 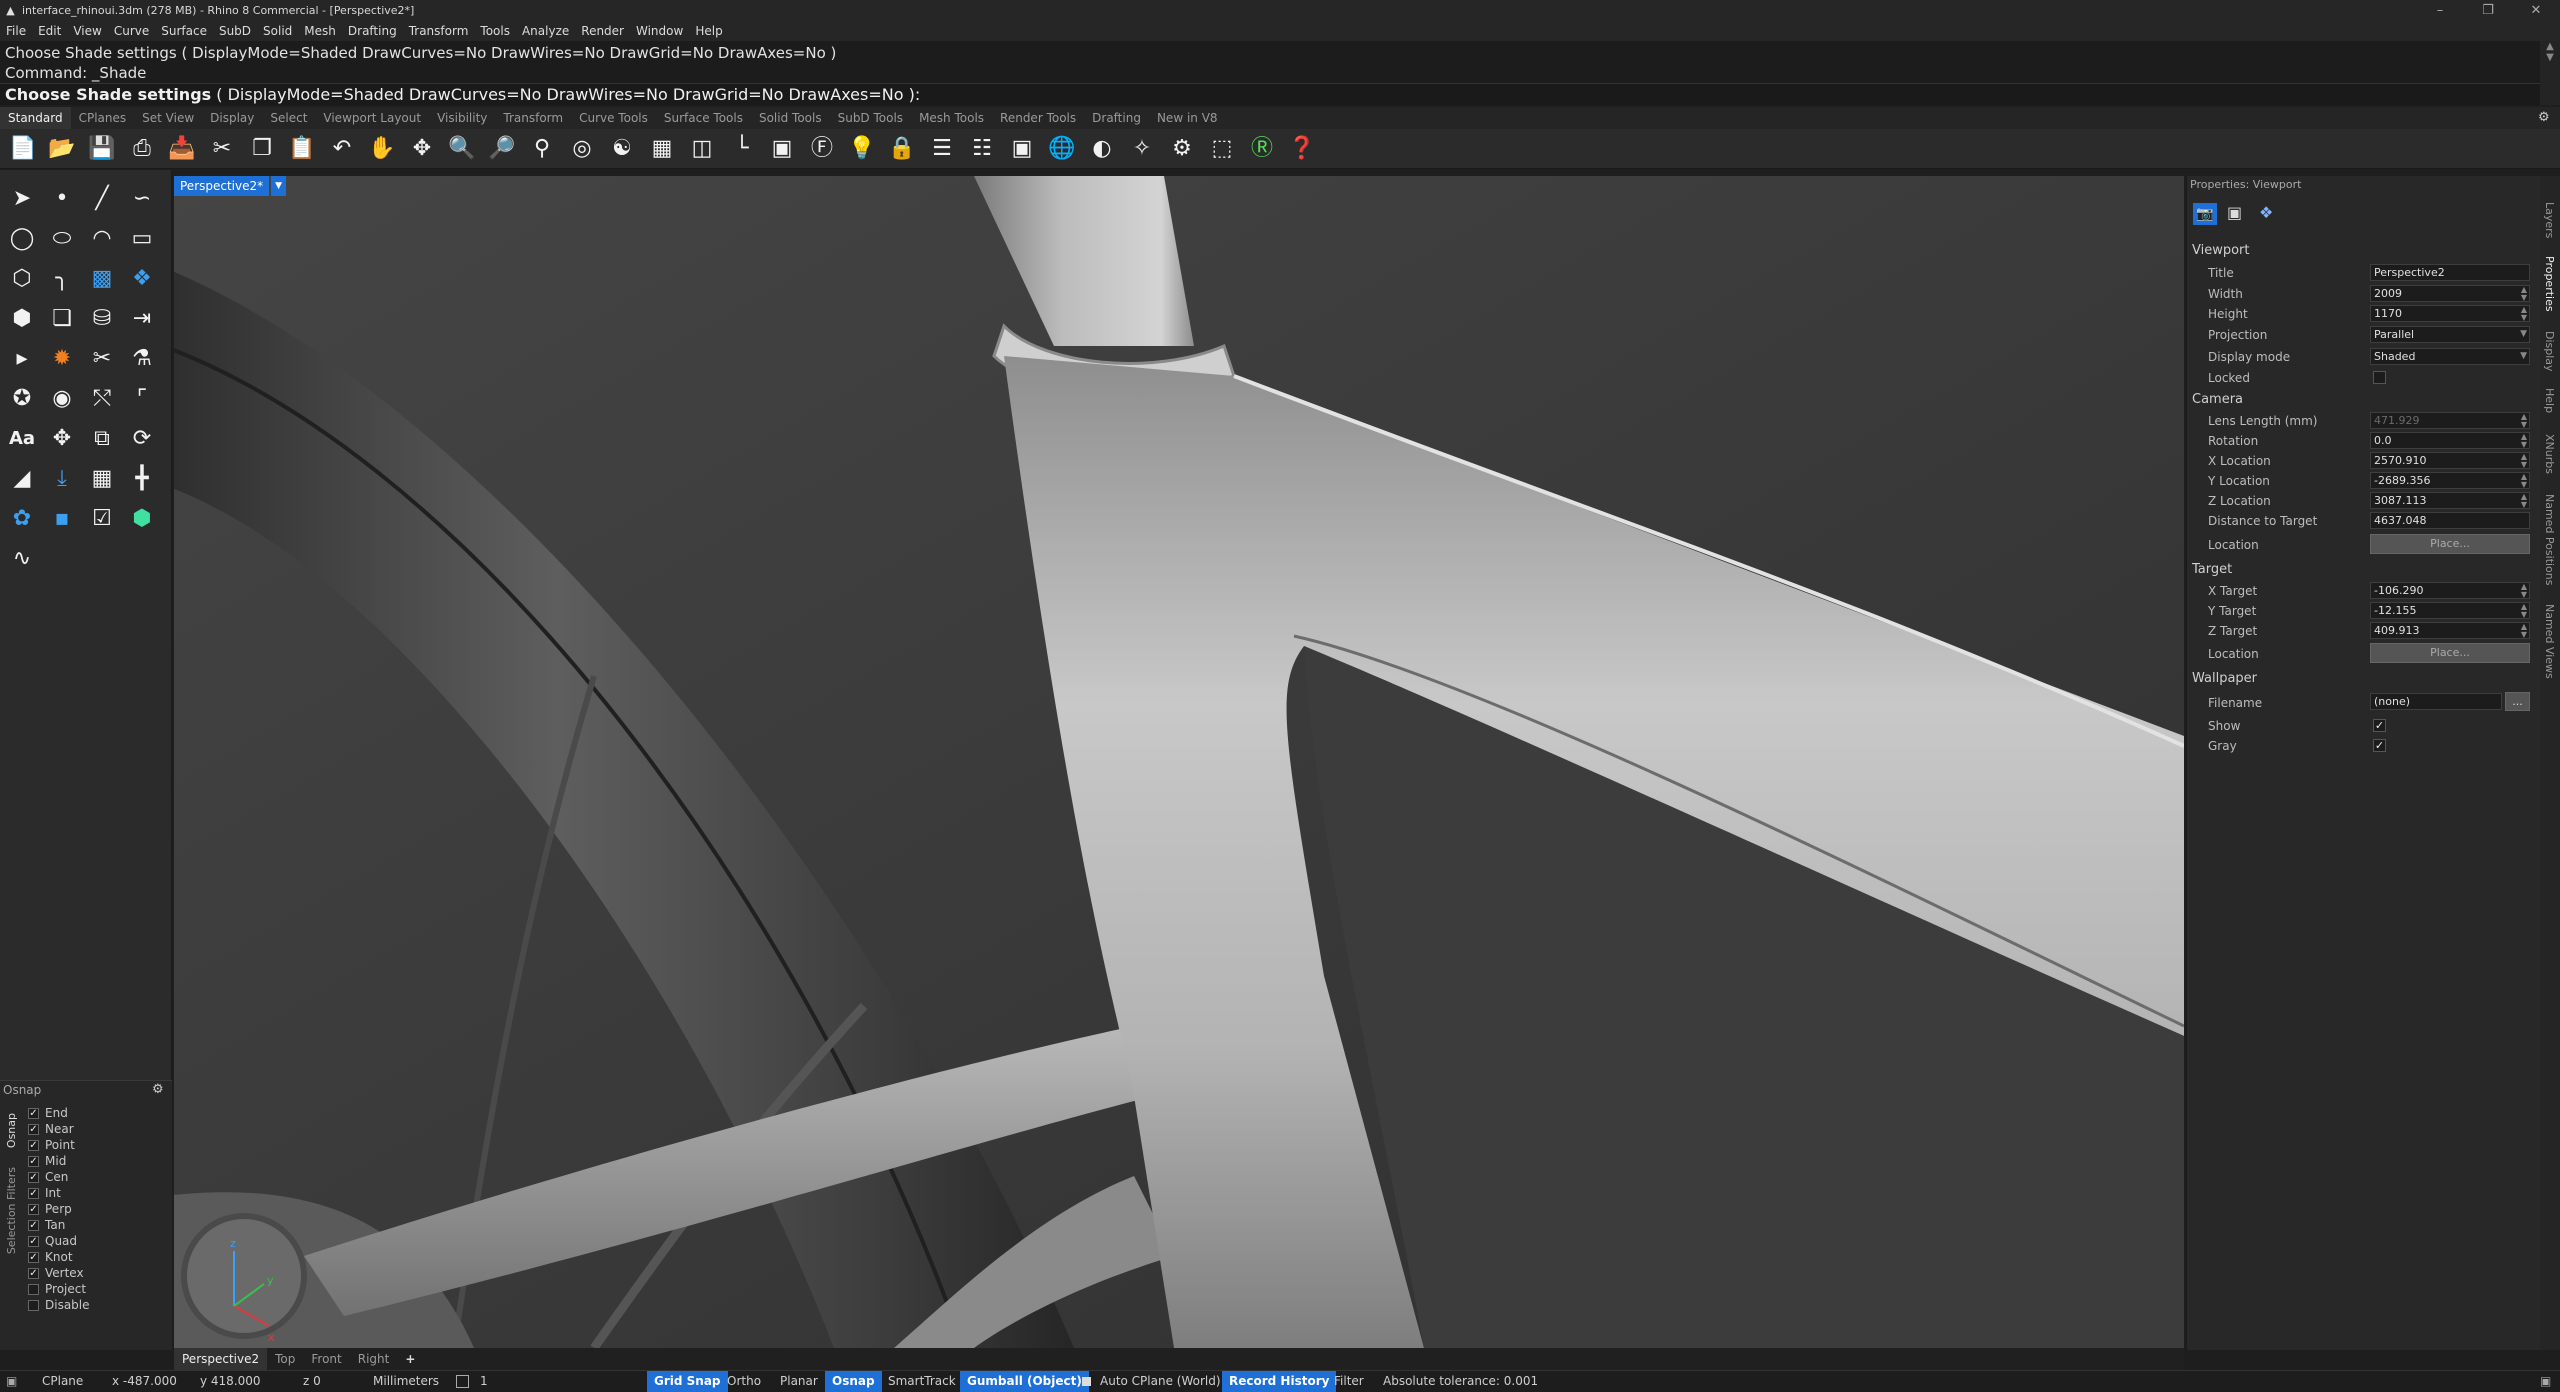 What do you see at coordinates (462, 118) in the screenshot?
I see `tab-visibility: Visibility` at bounding box center [462, 118].